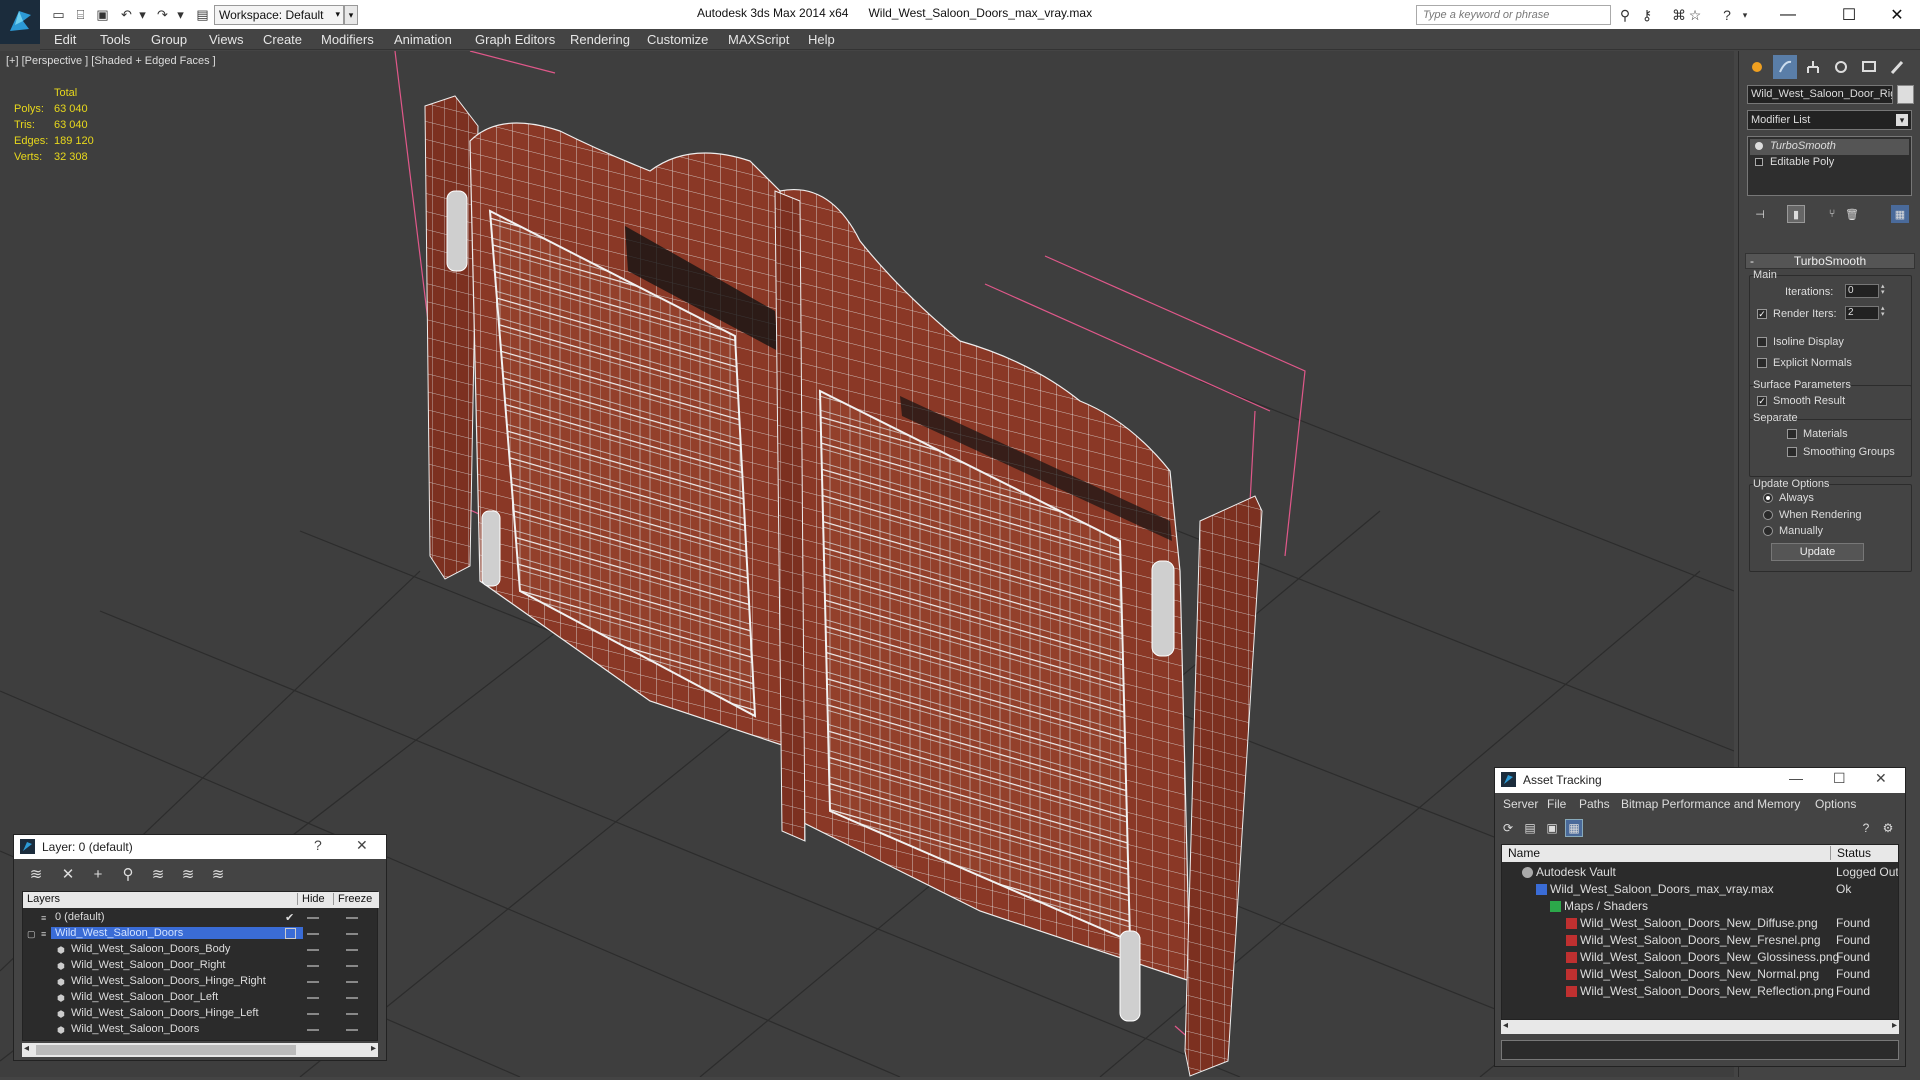 Image resolution: width=1920 pixels, height=1080 pixels. What do you see at coordinates (1594, 804) in the screenshot?
I see `menu-paths: Paths` at bounding box center [1594, 804].